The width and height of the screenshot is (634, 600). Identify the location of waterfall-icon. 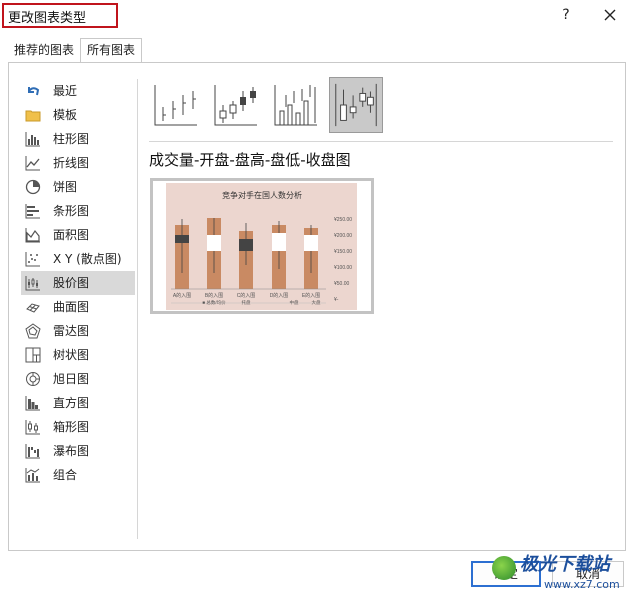
(32, 451).